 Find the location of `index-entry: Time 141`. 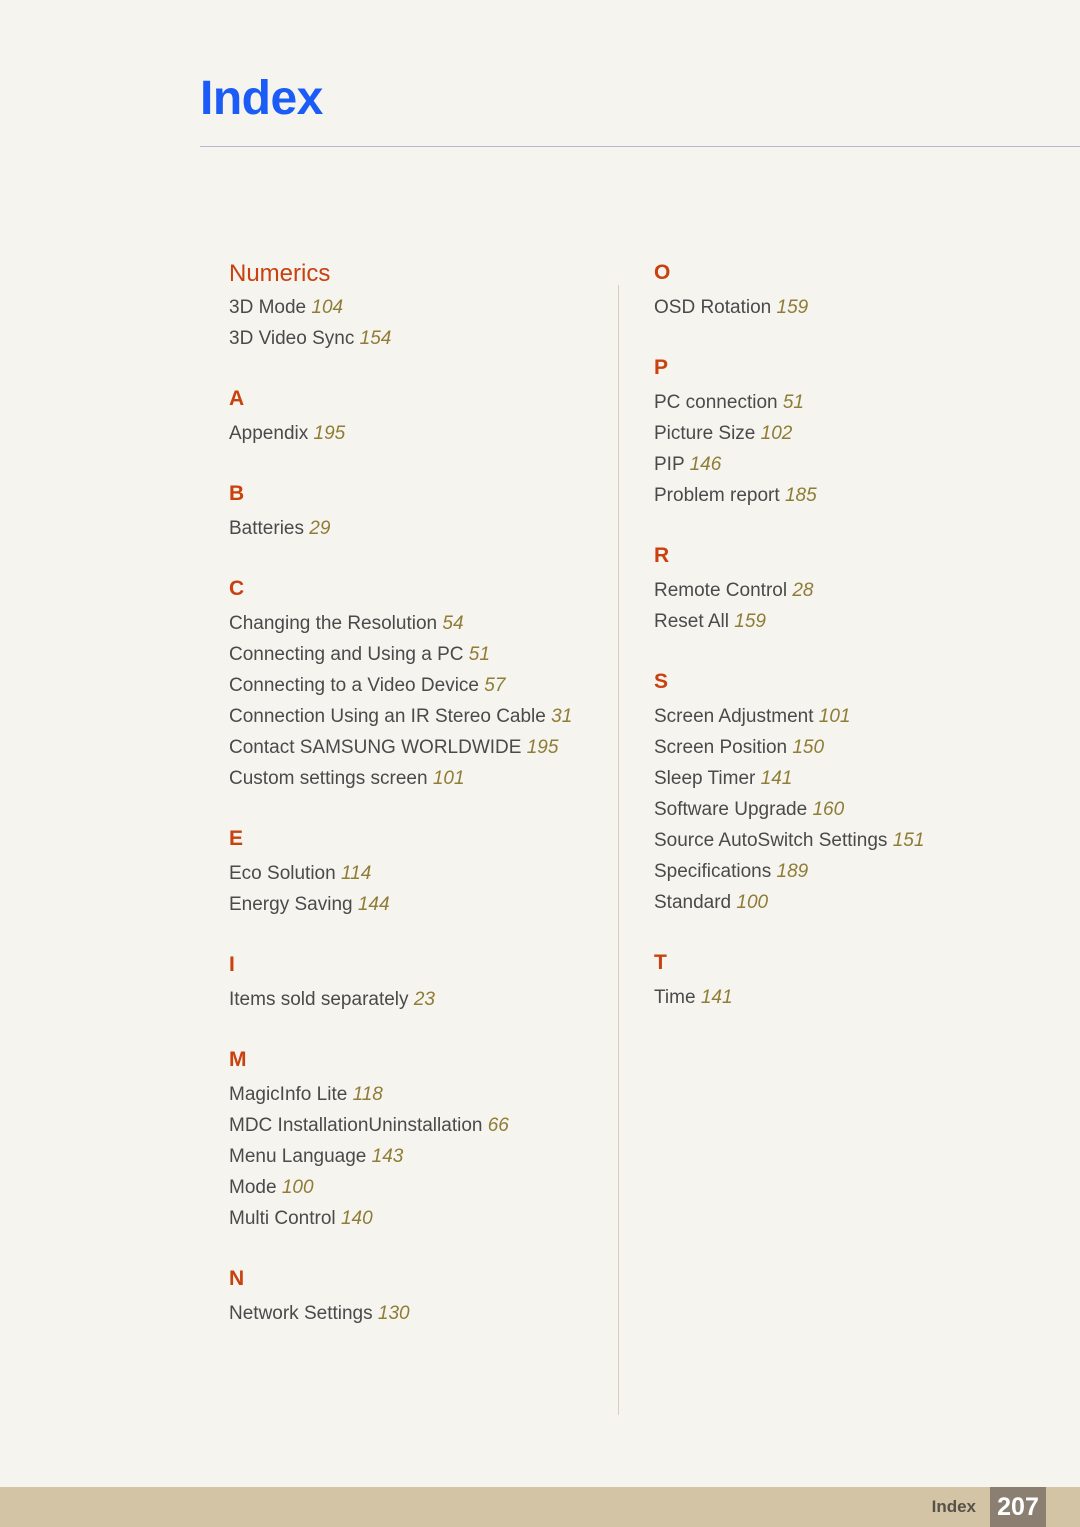

index-entry: Time 141 is located at coordinates (854, 997).